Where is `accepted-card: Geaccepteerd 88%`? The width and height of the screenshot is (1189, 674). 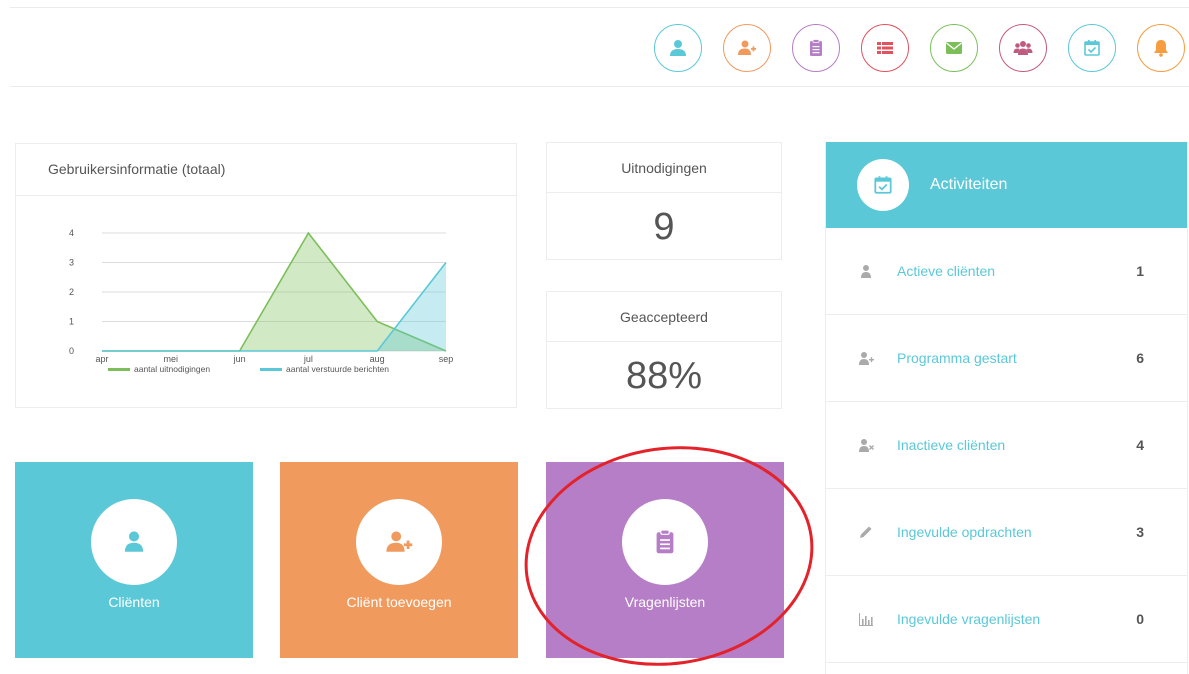
accepted-card: Geaccepteerd 88% is located at coordinates (664, 350).